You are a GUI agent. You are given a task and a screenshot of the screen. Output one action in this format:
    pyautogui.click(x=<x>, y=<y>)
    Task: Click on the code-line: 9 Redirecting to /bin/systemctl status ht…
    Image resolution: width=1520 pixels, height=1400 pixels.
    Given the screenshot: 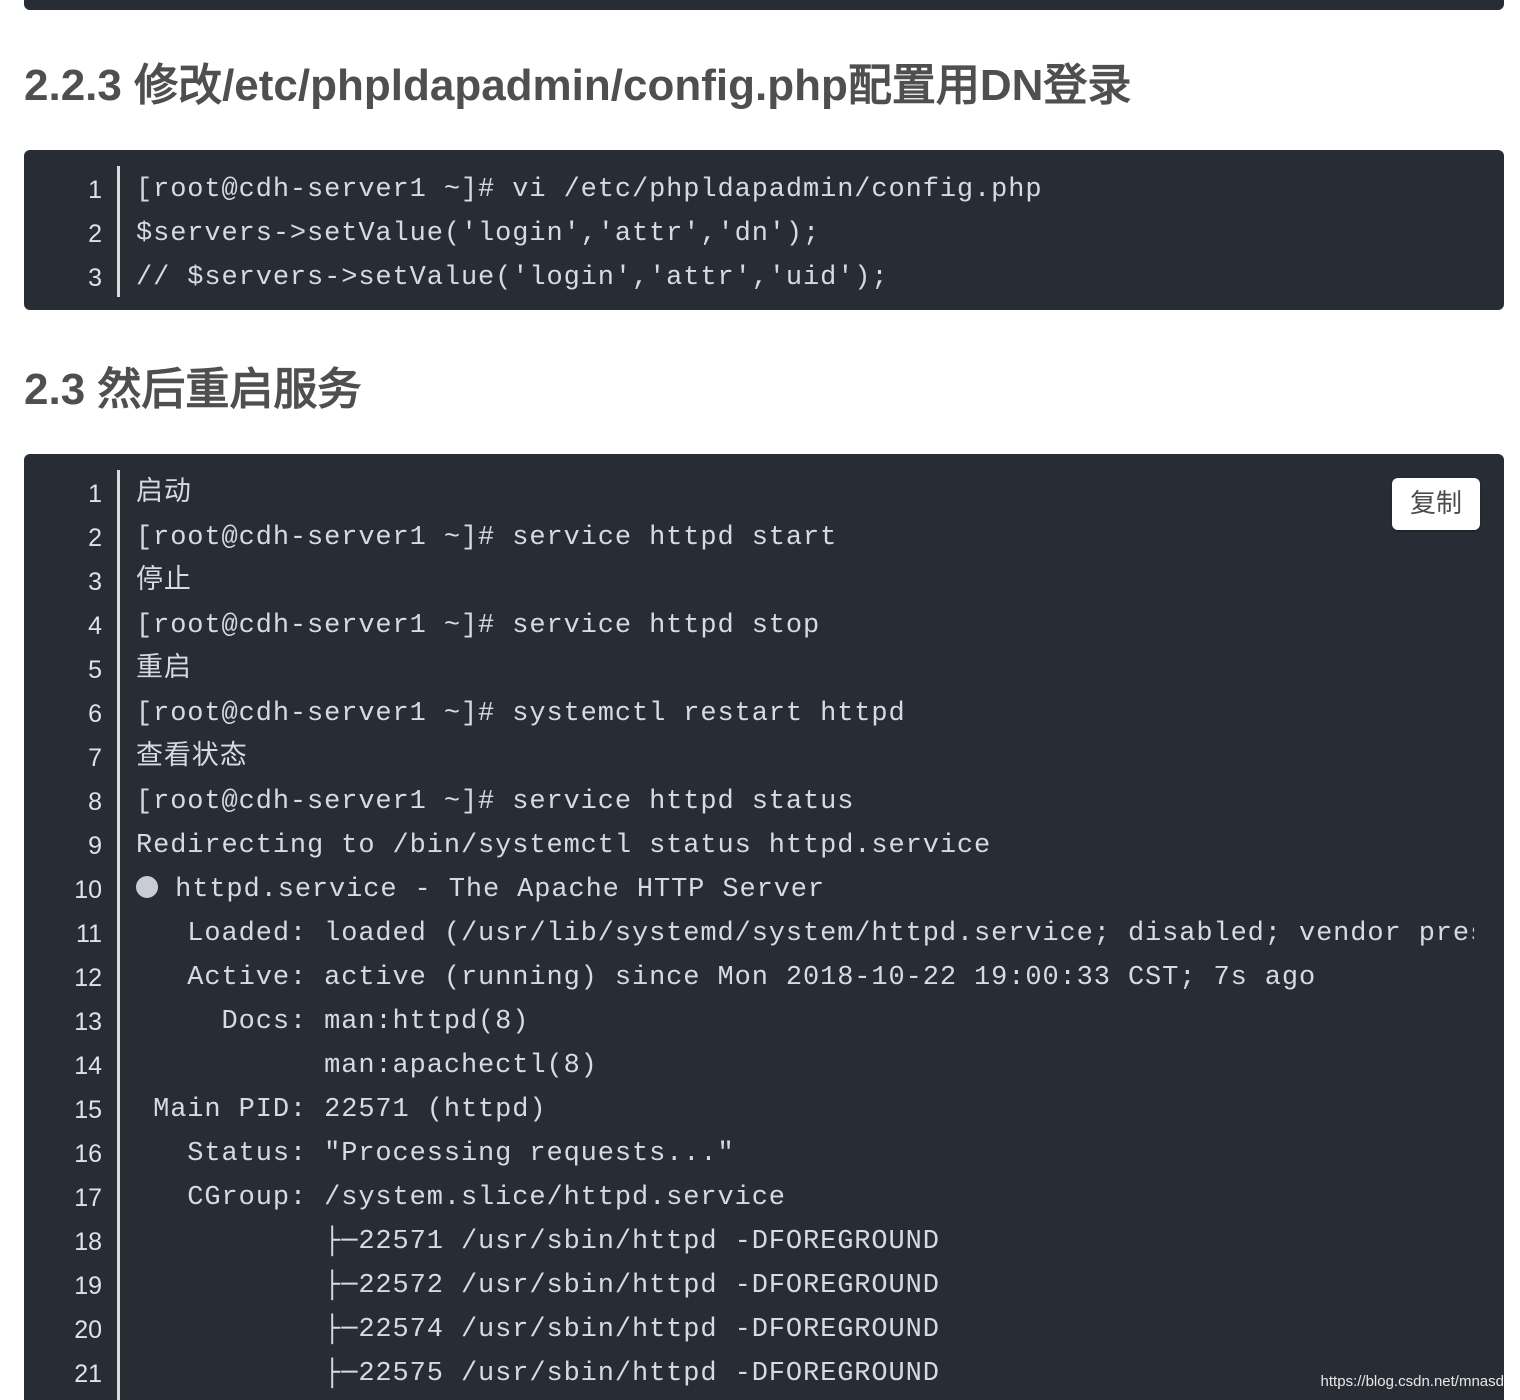 What is the action you would take?
    pyautogui.click(x=764, y=846)
    